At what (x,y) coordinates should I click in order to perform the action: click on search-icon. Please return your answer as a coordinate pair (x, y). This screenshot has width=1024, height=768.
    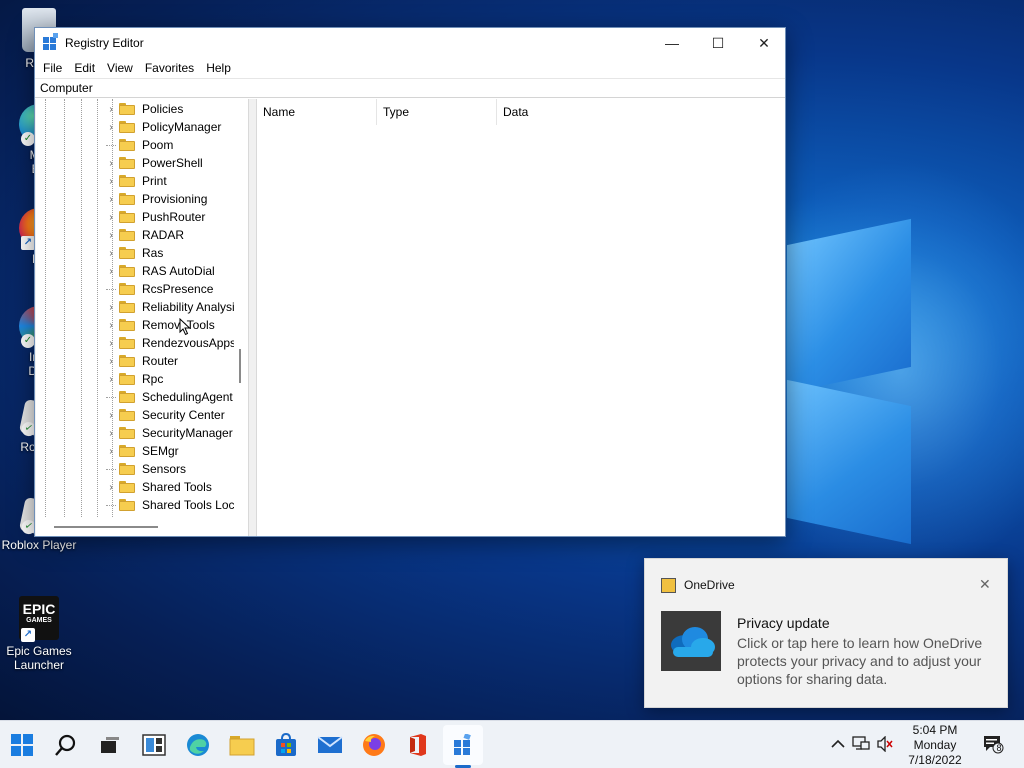
    Looking at the image, I should click on (65, 745).